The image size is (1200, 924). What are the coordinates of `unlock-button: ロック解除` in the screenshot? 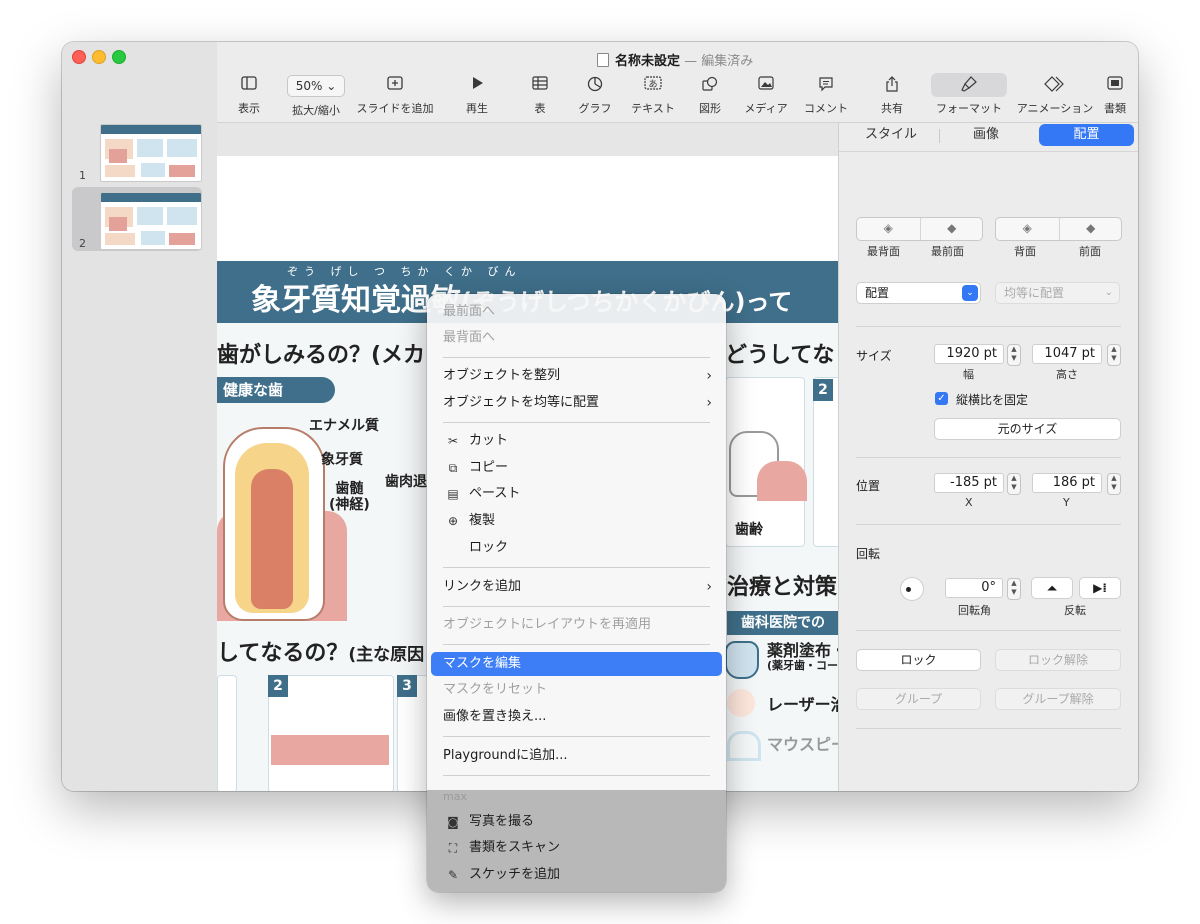 It's located at (1058, 660).